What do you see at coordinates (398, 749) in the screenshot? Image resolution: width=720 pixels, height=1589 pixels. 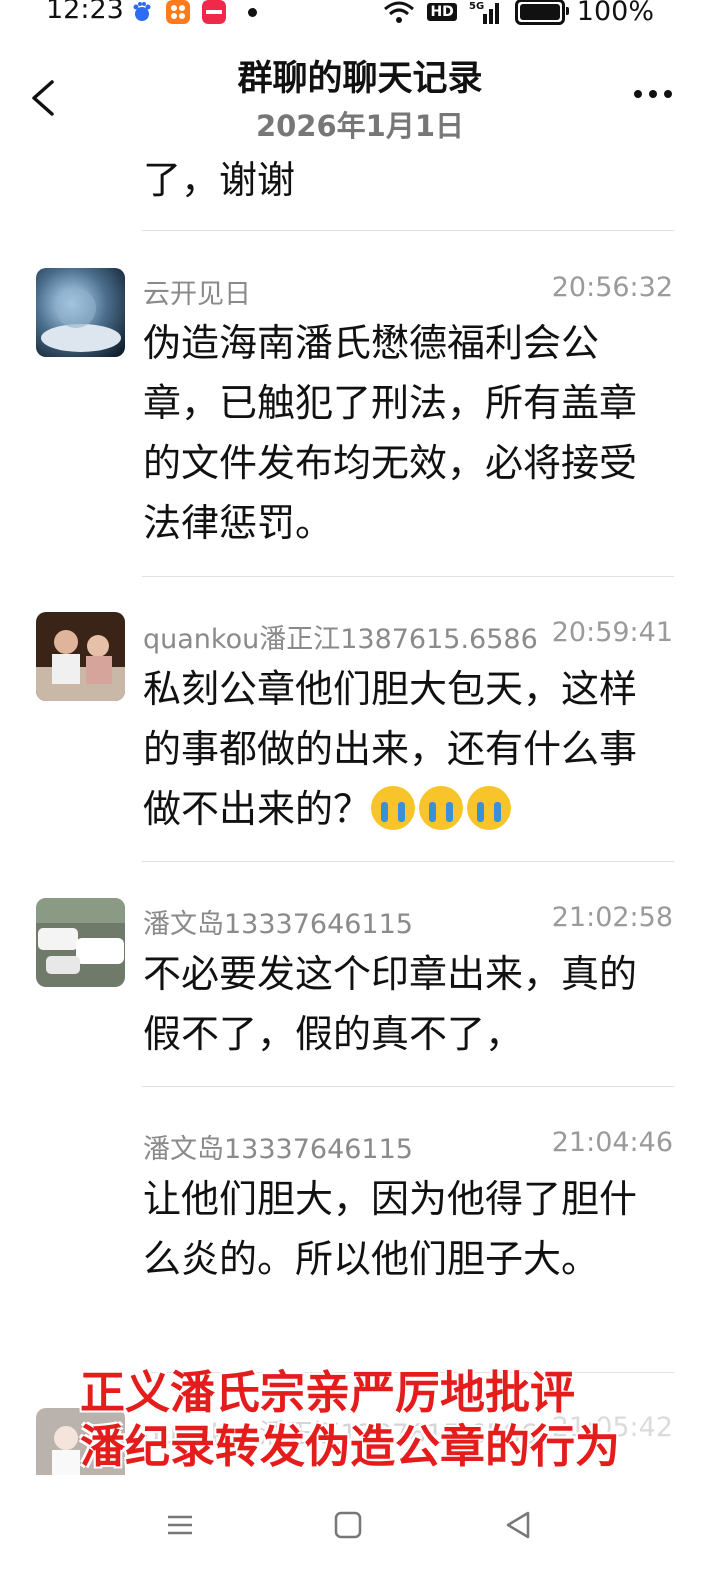 I see `message-text: 私刻公章他们胆大包天，这样的事都做的出来，还有什么事做不出来的？` at bounding box center [398, 749].